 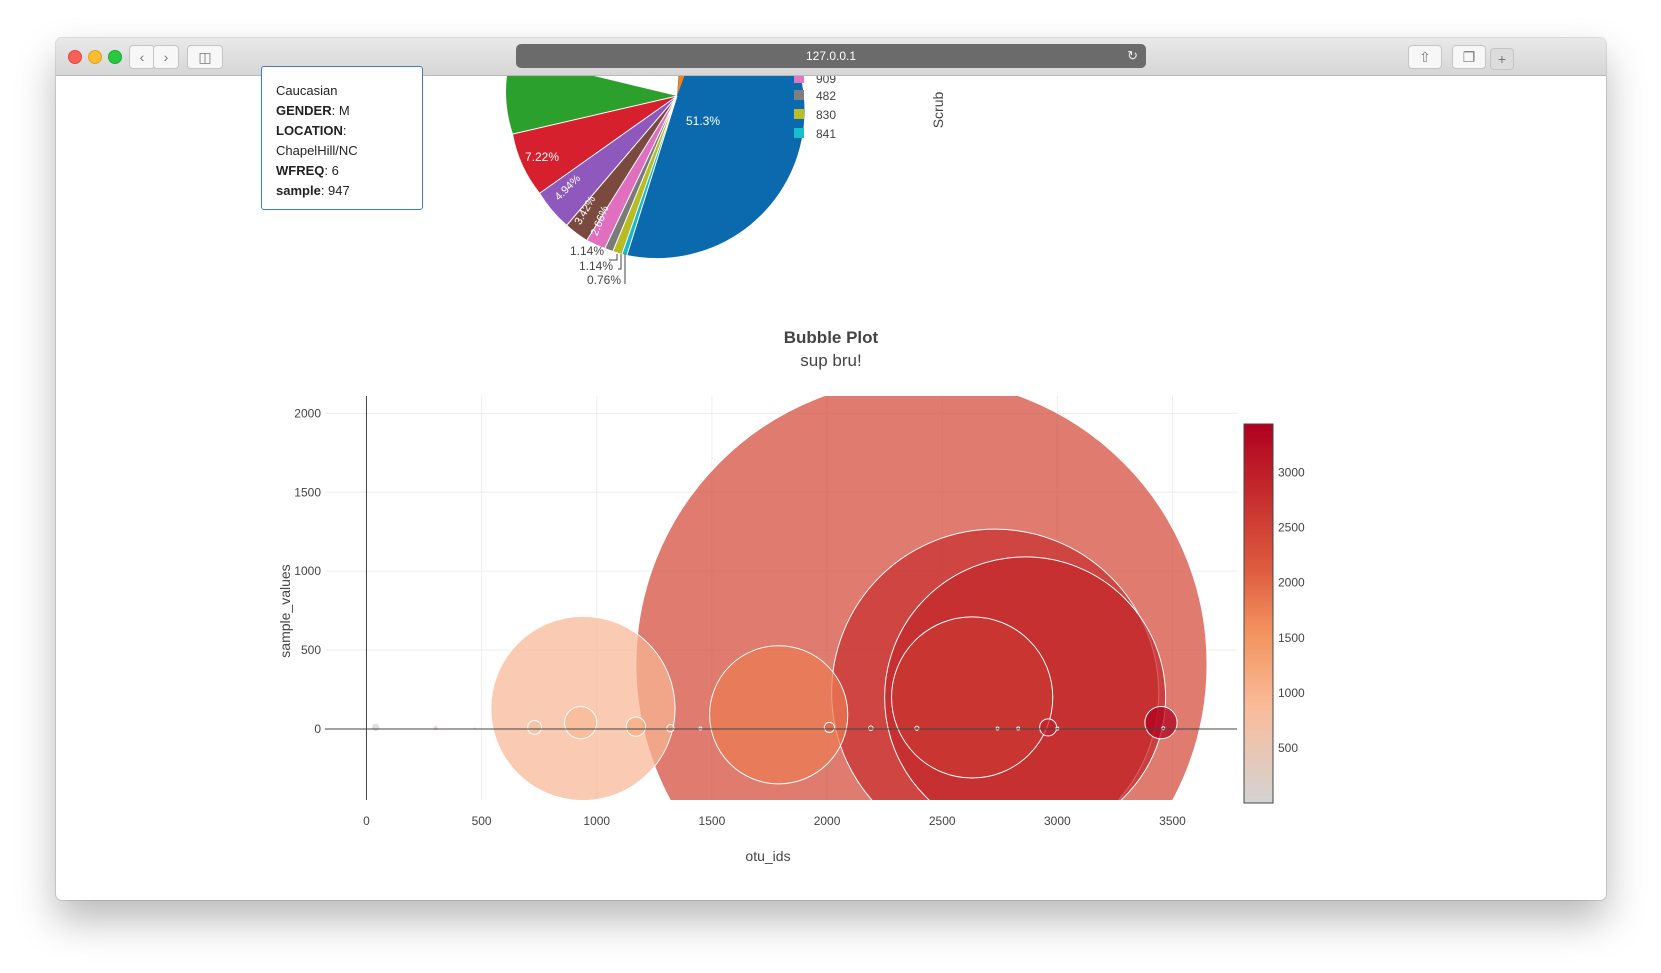 I want to click on legend-label-841: 841, so click(x=826, y=134).